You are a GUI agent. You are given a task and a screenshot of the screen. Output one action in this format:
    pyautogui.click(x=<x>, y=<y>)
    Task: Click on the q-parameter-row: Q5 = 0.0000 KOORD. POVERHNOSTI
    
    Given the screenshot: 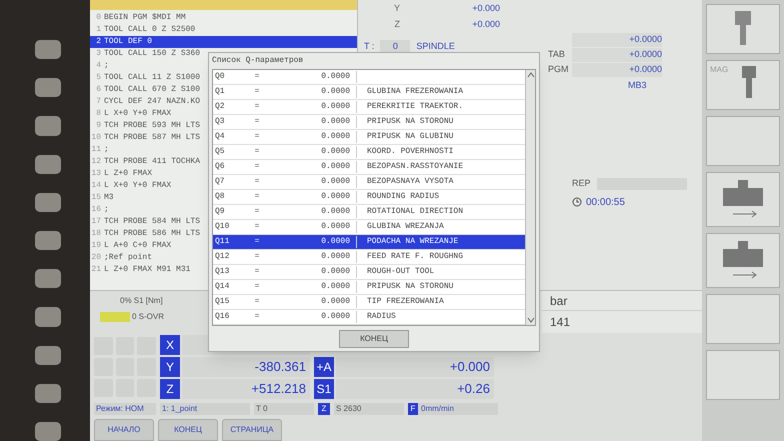 What is the action you would take?
    pyautogui.click(x=369, y=152)
    